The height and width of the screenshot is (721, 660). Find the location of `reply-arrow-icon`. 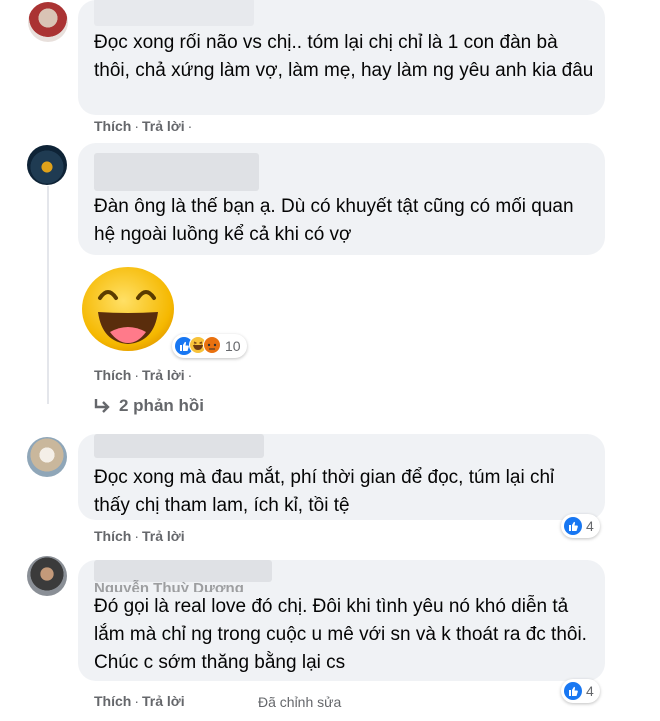

reply-arrow-icon is located at coordinates (102, 406).